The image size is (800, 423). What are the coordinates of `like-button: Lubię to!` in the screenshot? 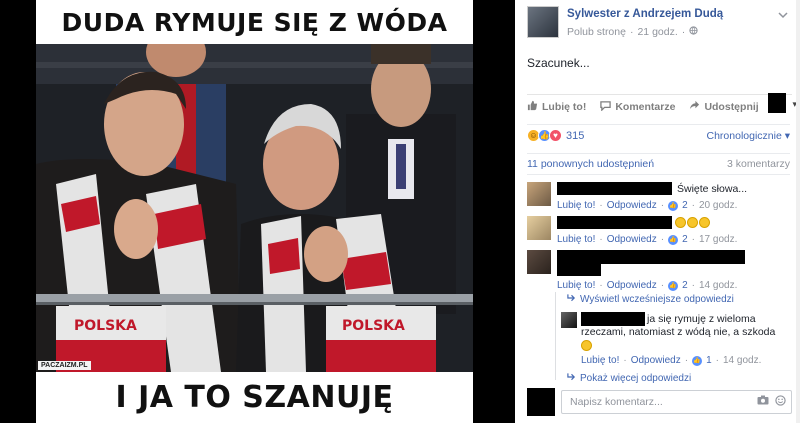 It's located at (556, 107).